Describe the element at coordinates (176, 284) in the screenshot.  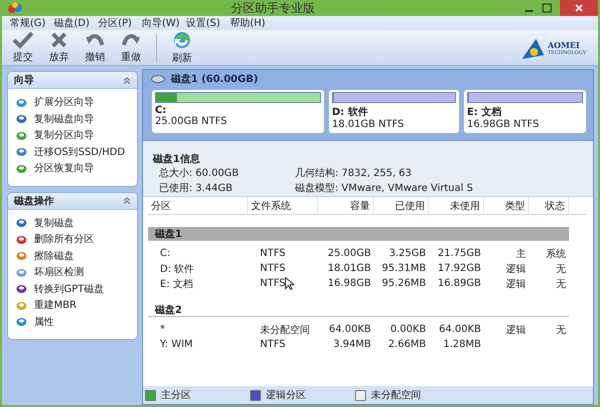
I see `table-cell-text: E: 文档` at that location.